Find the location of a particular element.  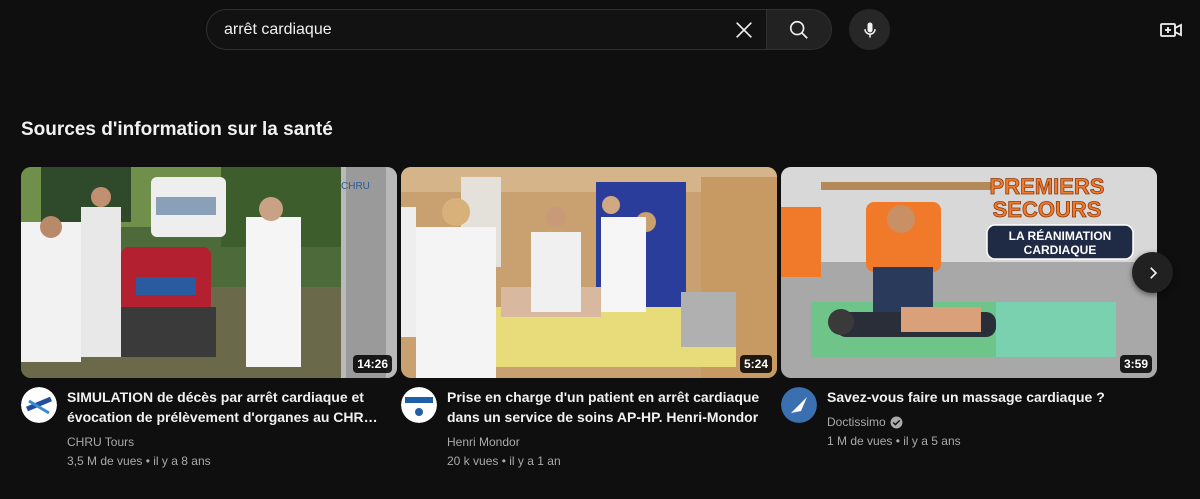

clear-search-button is located at coordinates (744, 30).